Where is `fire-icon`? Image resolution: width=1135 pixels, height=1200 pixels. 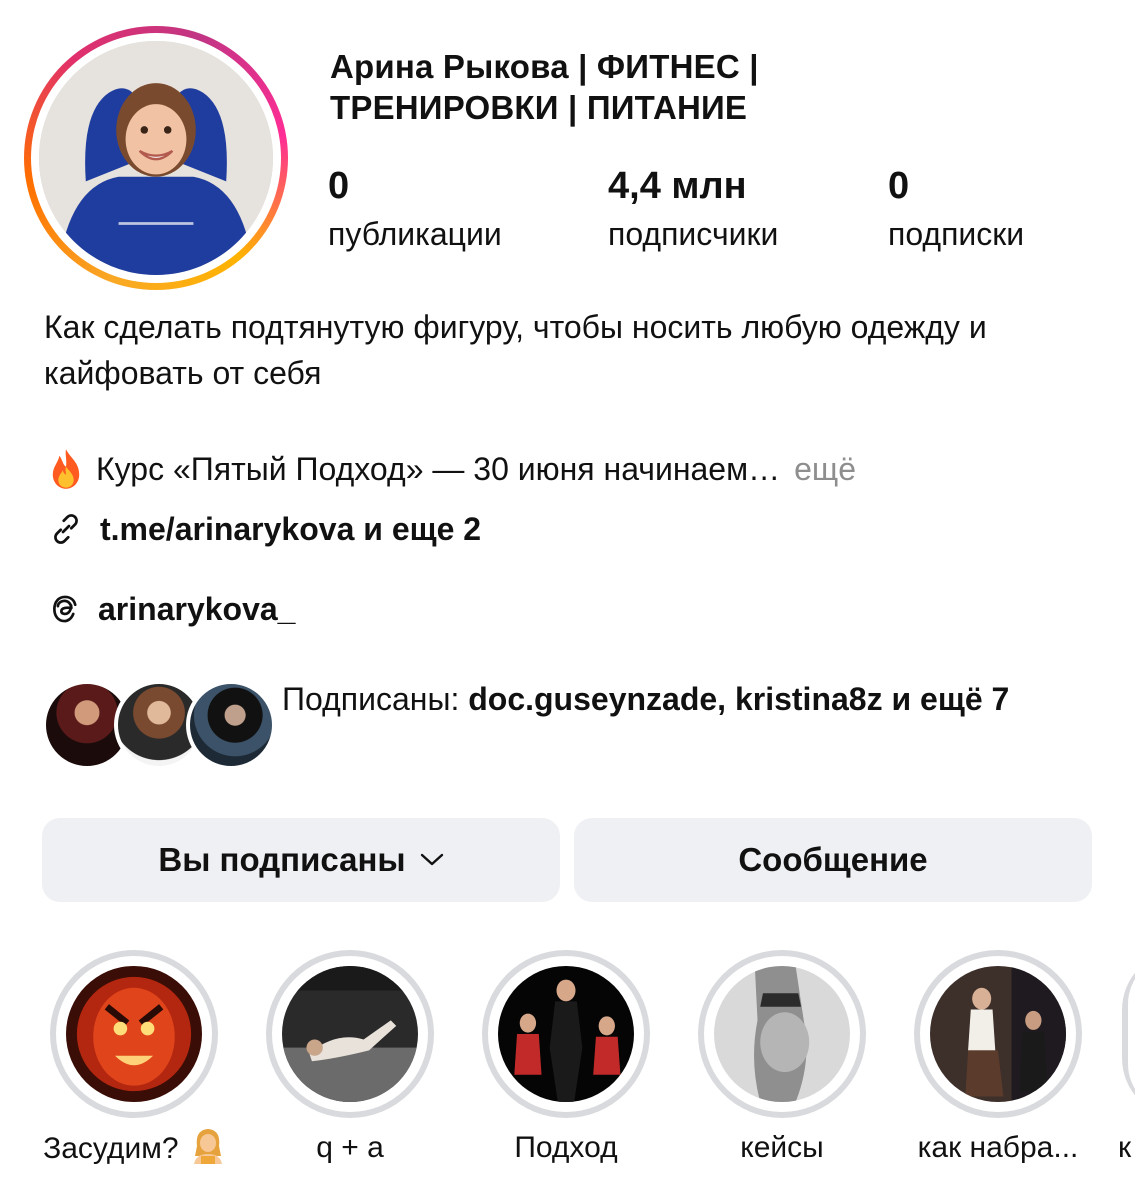 fire-icon is located at coordinates (66, 469).